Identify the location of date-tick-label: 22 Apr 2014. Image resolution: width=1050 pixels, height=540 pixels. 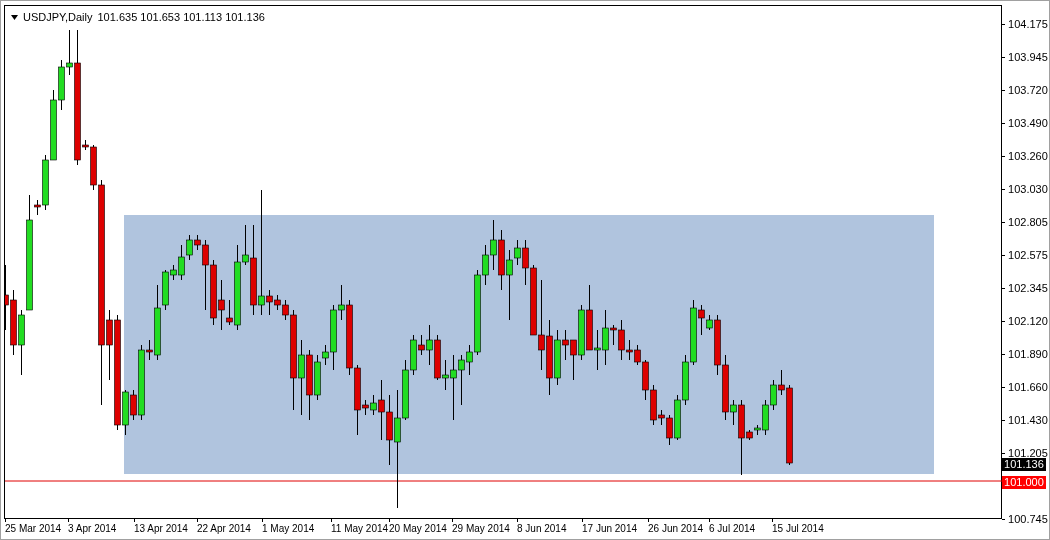
(224, 528).